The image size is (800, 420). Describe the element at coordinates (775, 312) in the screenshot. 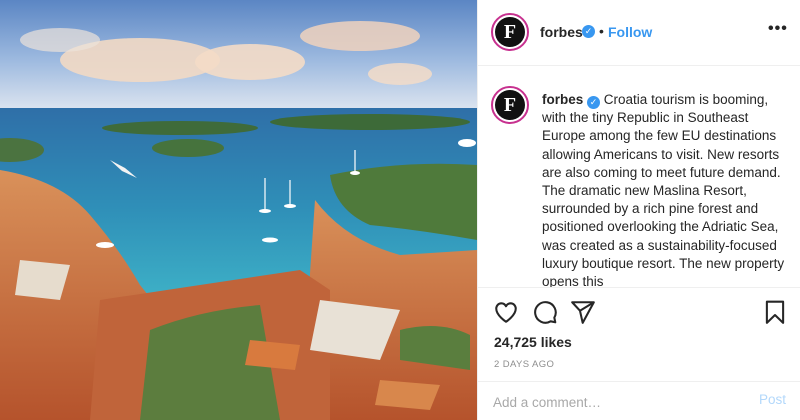

I see `bookmark-icon` at that location.